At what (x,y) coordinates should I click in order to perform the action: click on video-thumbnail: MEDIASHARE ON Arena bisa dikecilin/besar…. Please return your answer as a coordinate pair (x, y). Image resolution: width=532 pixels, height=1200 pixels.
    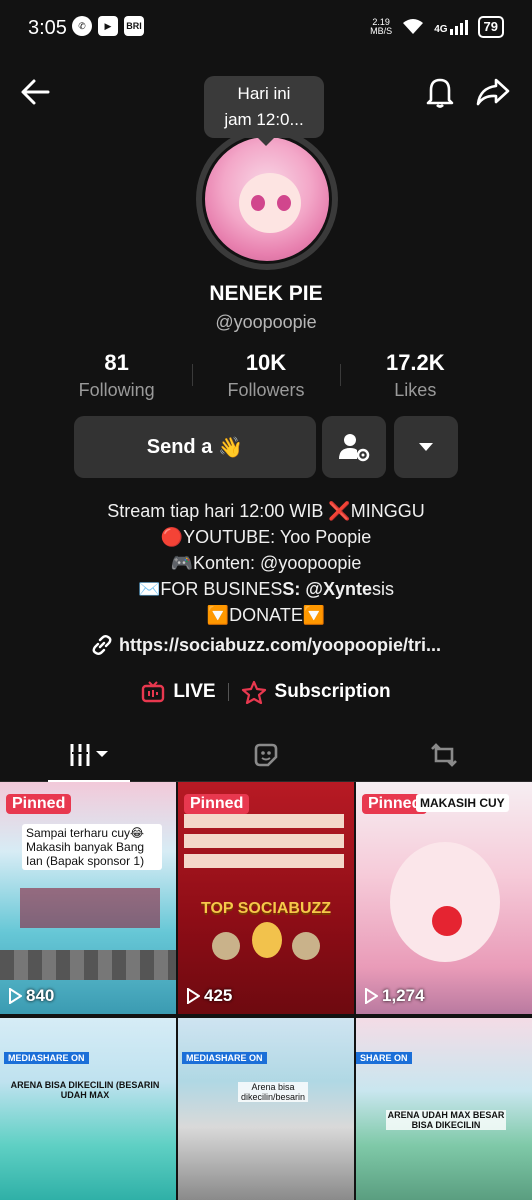
    Looking at the image, I should click on (266, 1109).